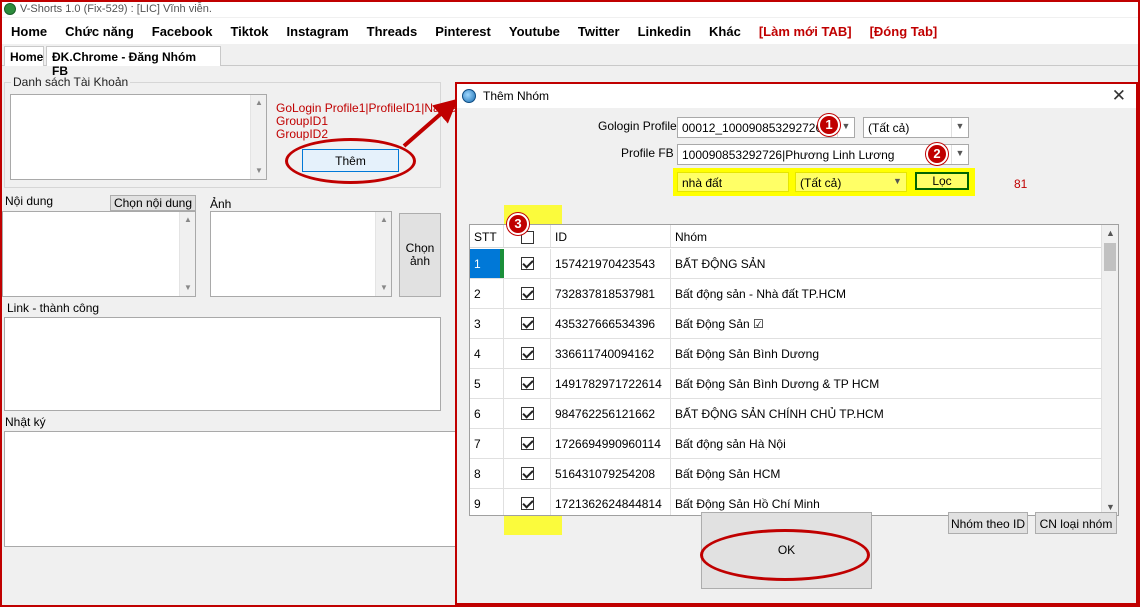  I want to click on step-badge-2: 2, so click(937, 154).